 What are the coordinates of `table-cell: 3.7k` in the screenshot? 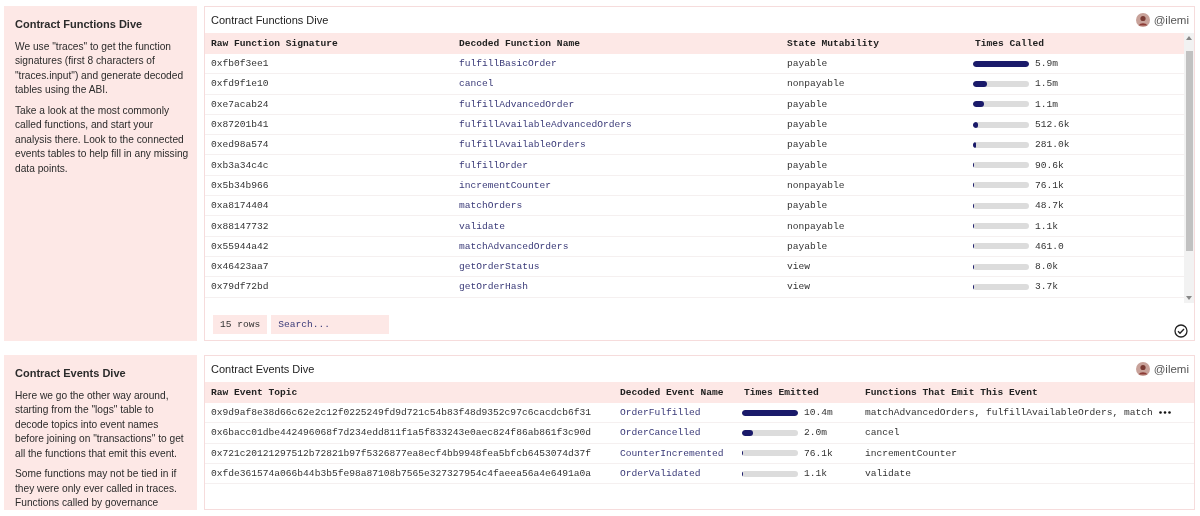 It's located at (1047, 287).